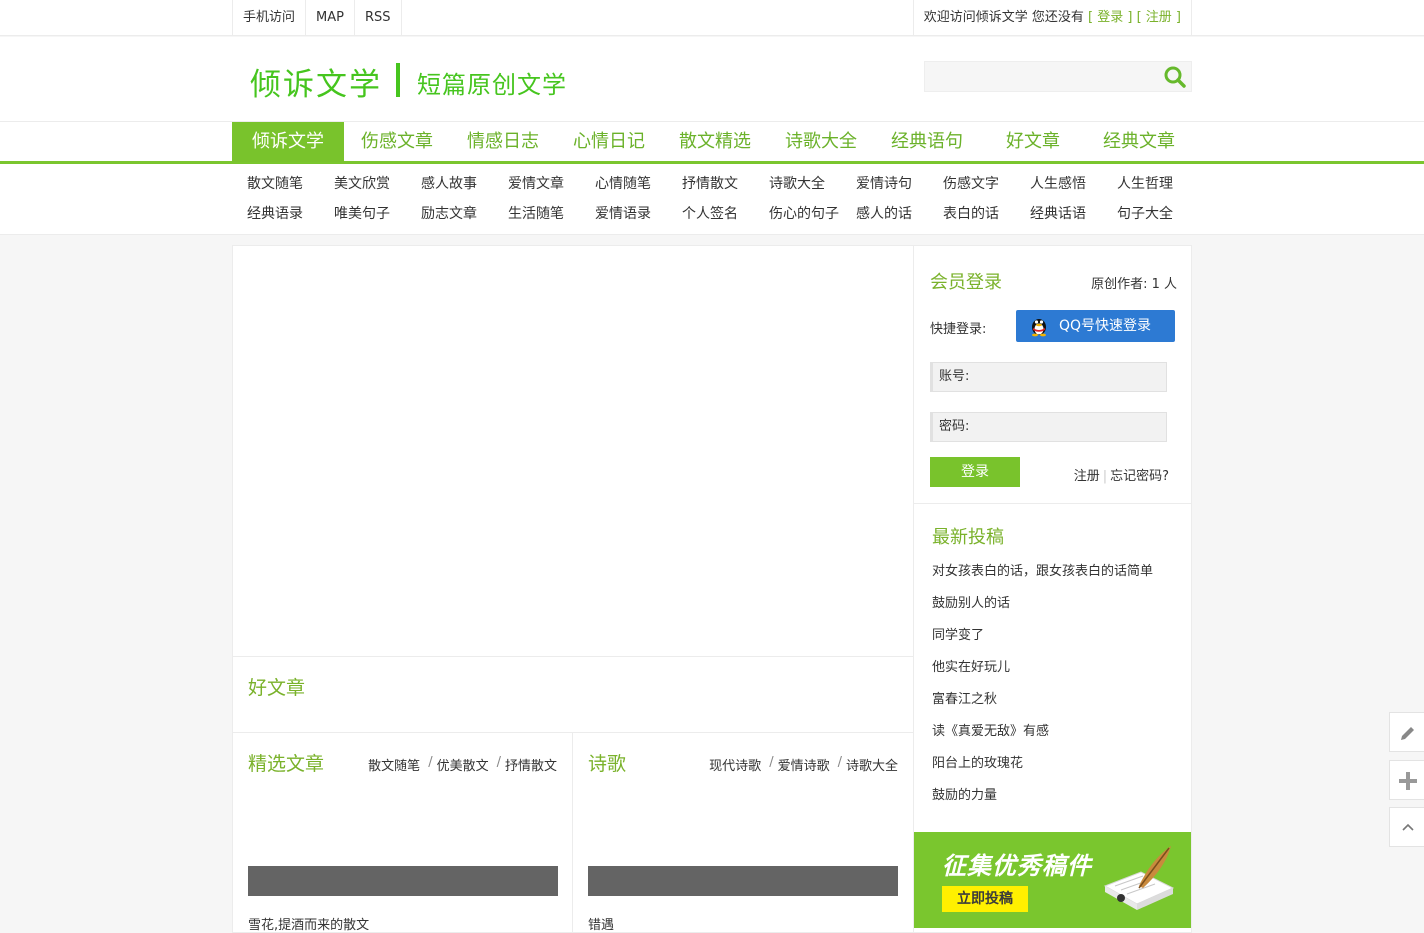 The width and height of the screenshot is (1424, 933). I want to click on section-title: 精选文章, so click(286, 762).